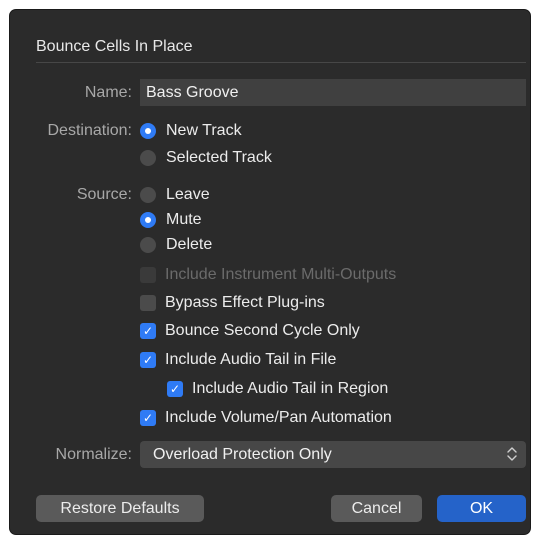 This screenshot has width=539, height=544. What do you see at coordinates (204, 130) in the screenshot?
I see `radio-label: New Track` at bounding box center [204, 130].